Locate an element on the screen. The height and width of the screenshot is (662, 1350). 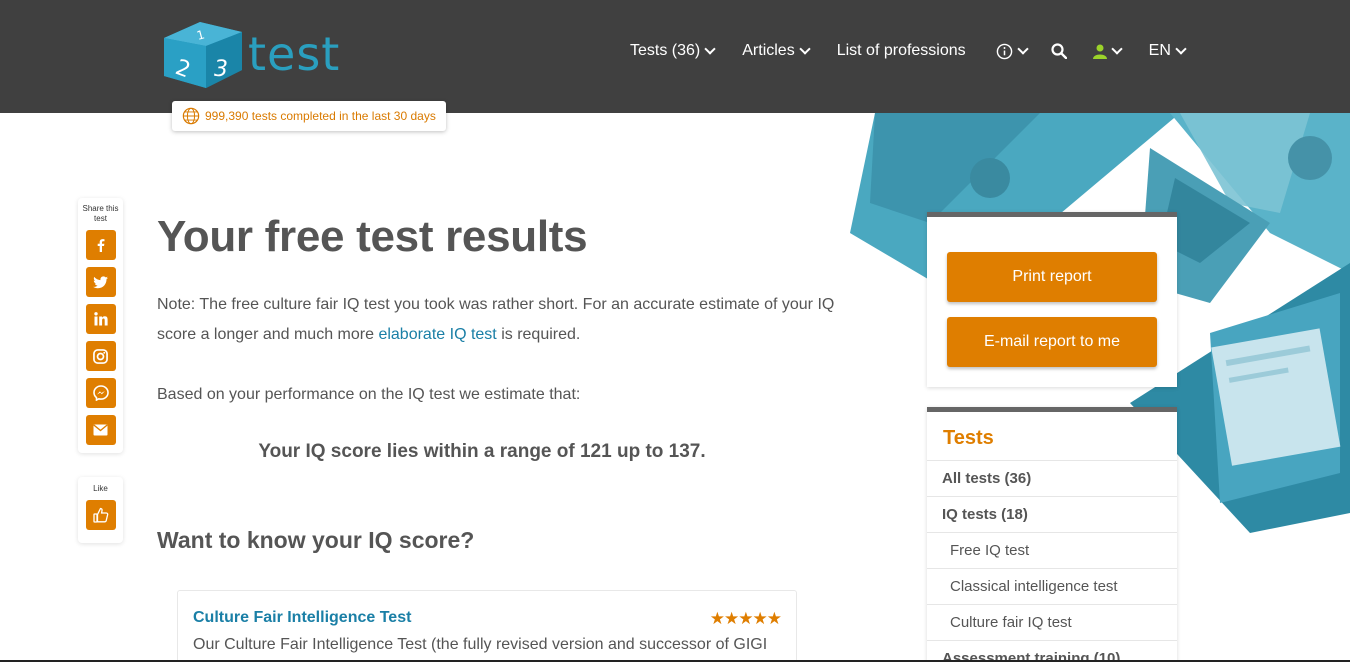
info-icon is located at coordinates (1004, 51).